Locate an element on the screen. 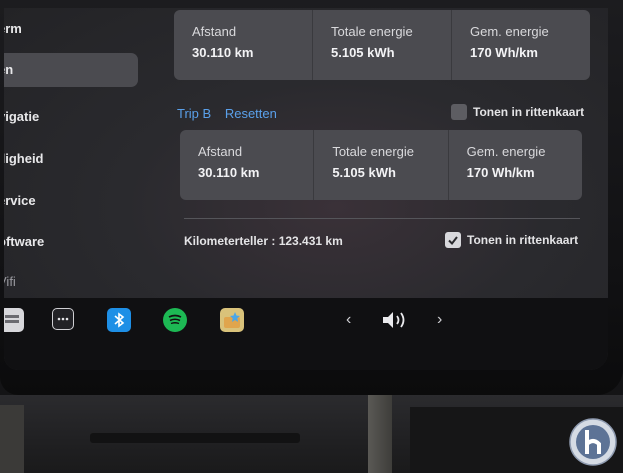 The height and width of the screenshot is (473, 623). reset-trip-b-button: Resetten is located at coordinates (251, 113).